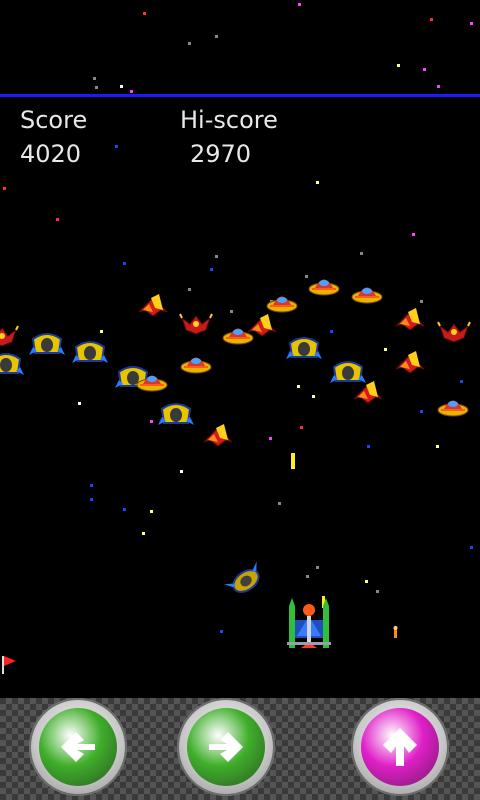 The width and height of the screenshot is (480, 800). I want to click on move-right-button-face, so click(226, 747).